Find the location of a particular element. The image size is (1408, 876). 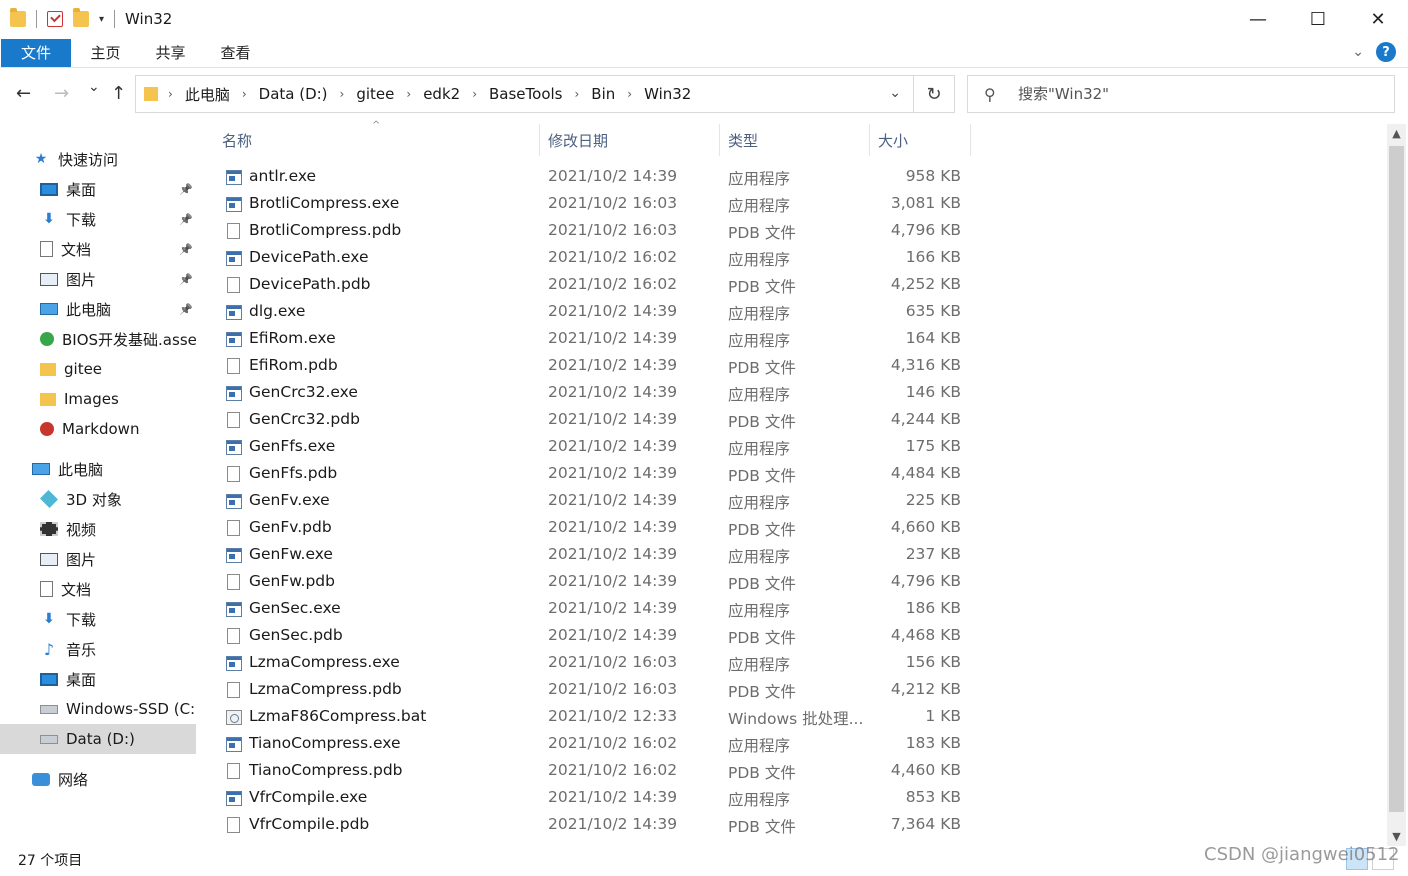

file-row: GenFfs.exe 2021/10/2 14:39 应用程序 175 KB is located at coordinates (598, 447).